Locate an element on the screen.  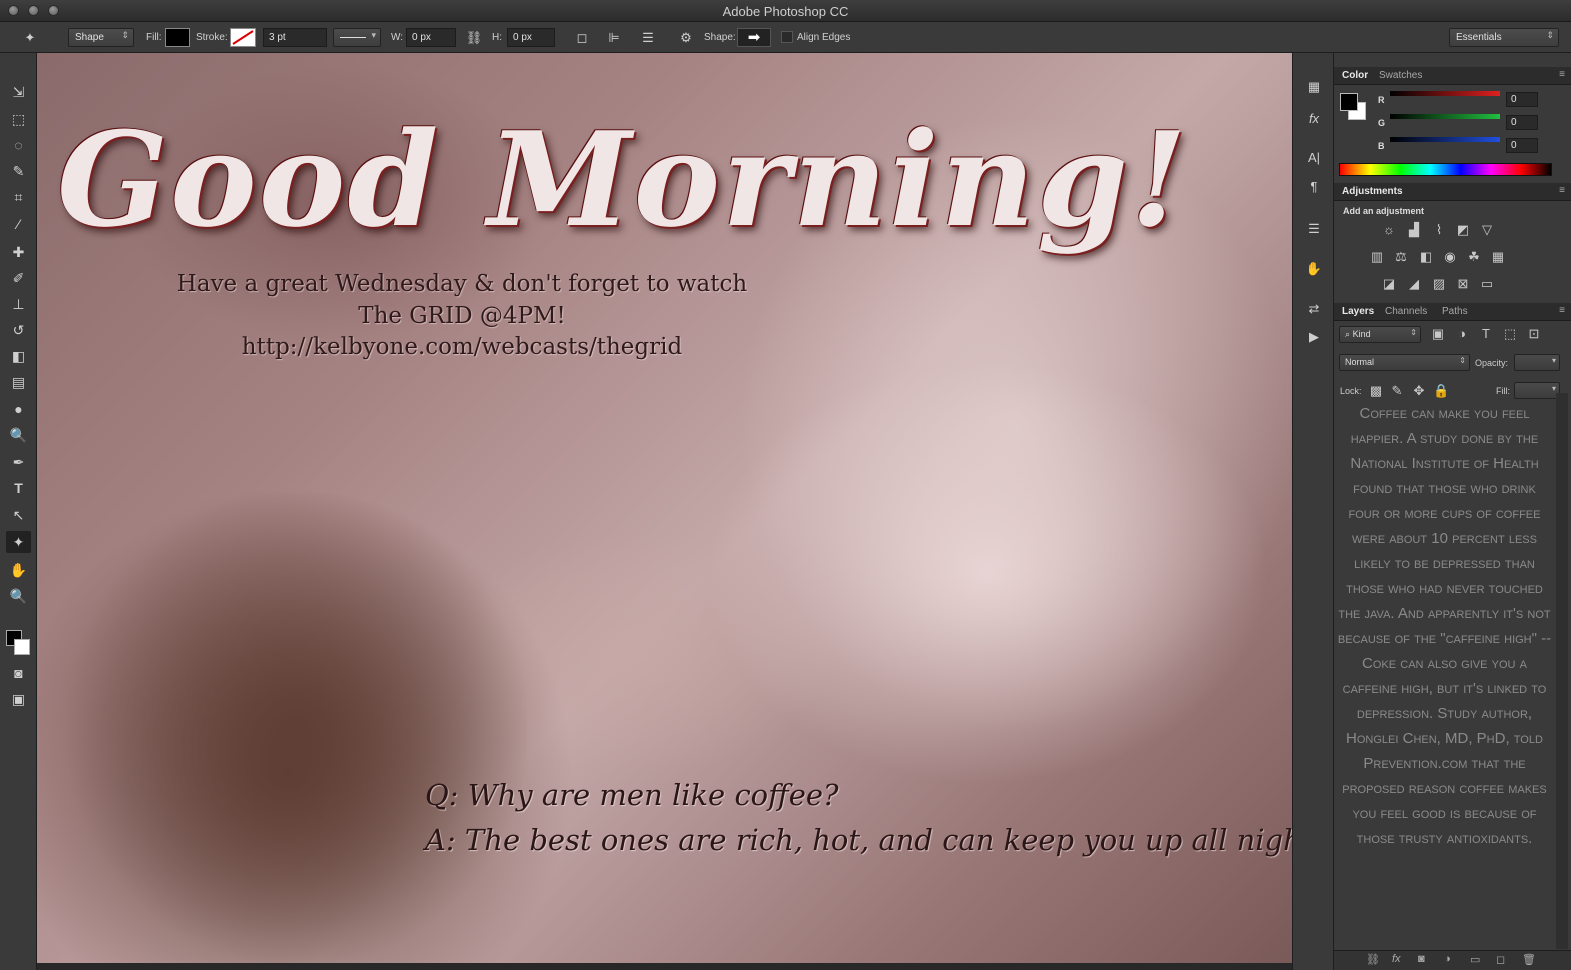
tab-paths: Paths is located at coordinates (1455, 311).